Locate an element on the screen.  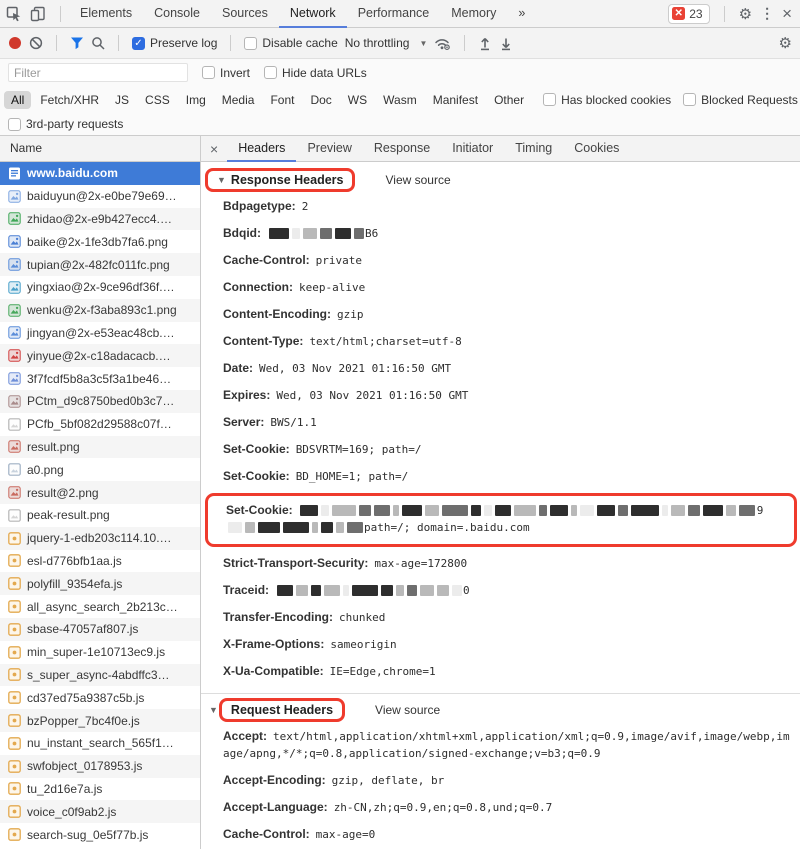
filter-chip-font: Font is located at coordinates (282, 100).